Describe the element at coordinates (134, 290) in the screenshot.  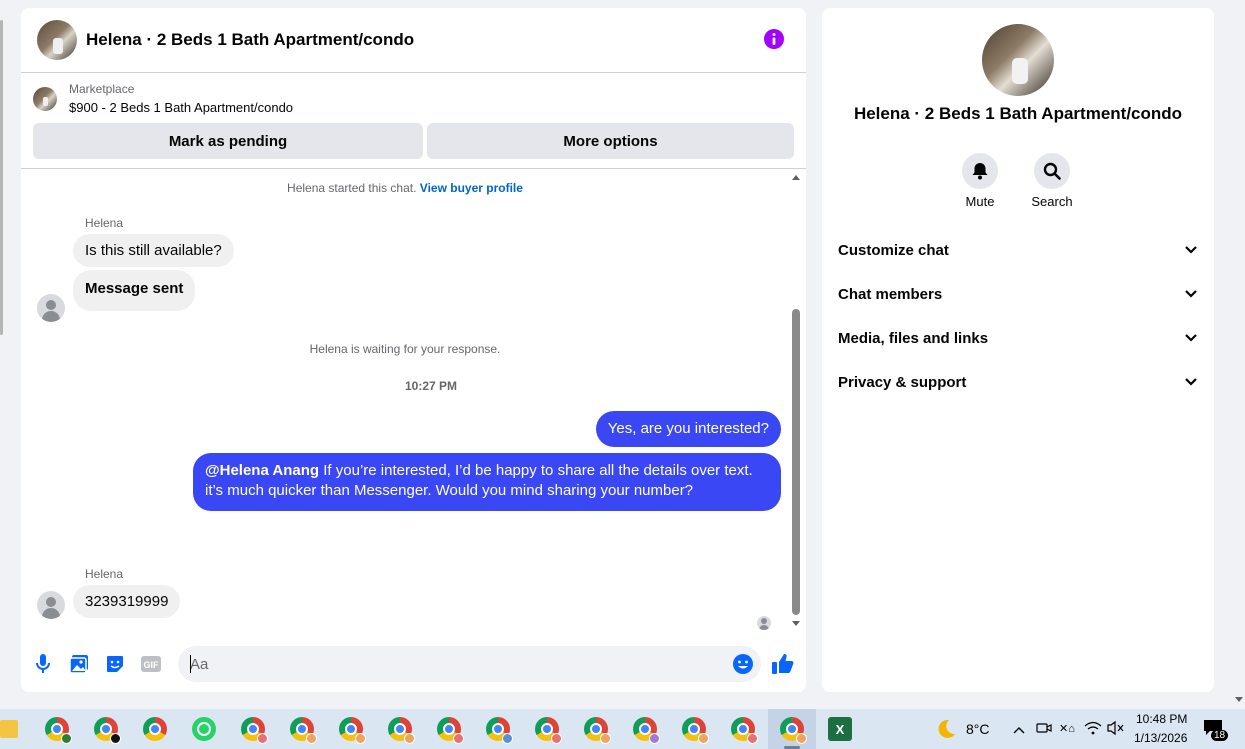
I see `incoming-message: Message sent` at that location.